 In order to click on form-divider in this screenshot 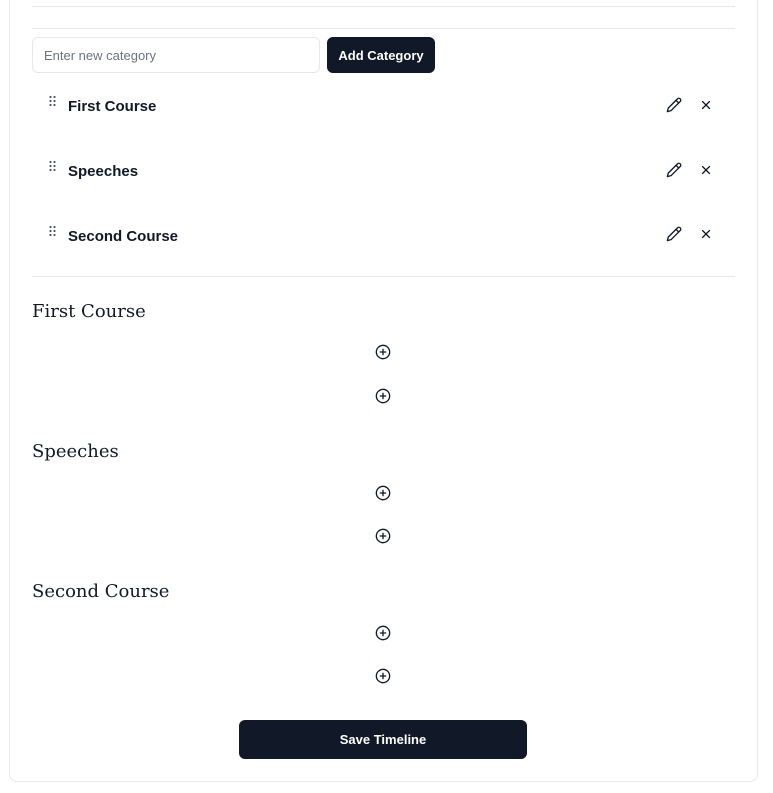, I will do `click(383, 28)`.